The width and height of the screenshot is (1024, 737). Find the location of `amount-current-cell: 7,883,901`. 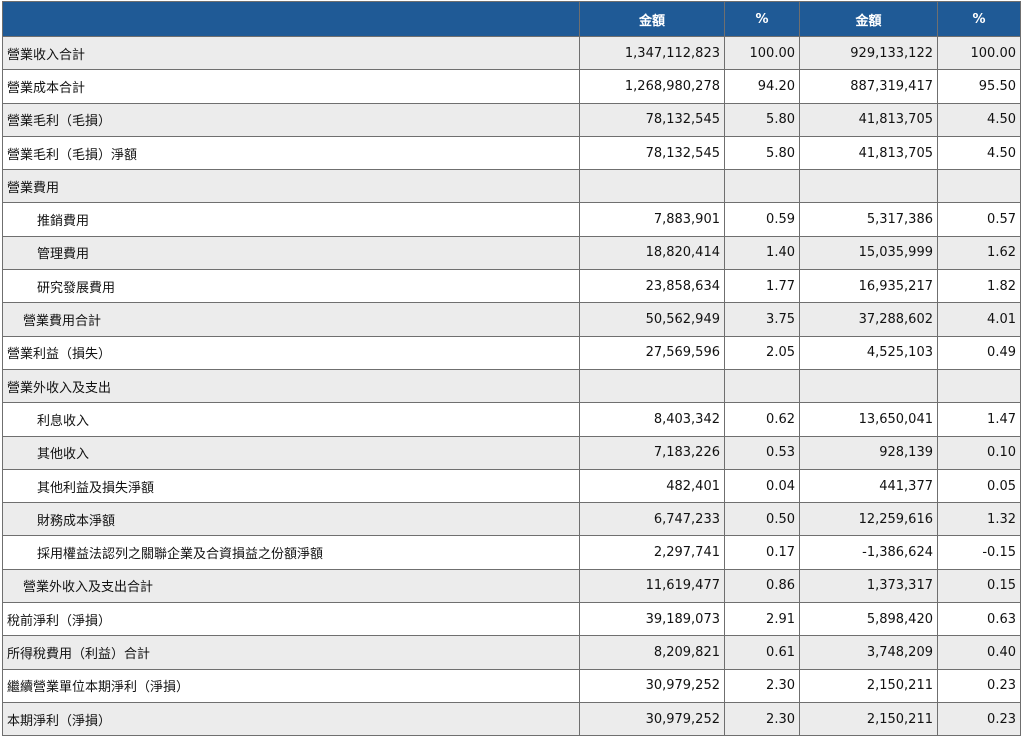

amount-current-cell: 7,883,901 is located at coordinates (652, 219).